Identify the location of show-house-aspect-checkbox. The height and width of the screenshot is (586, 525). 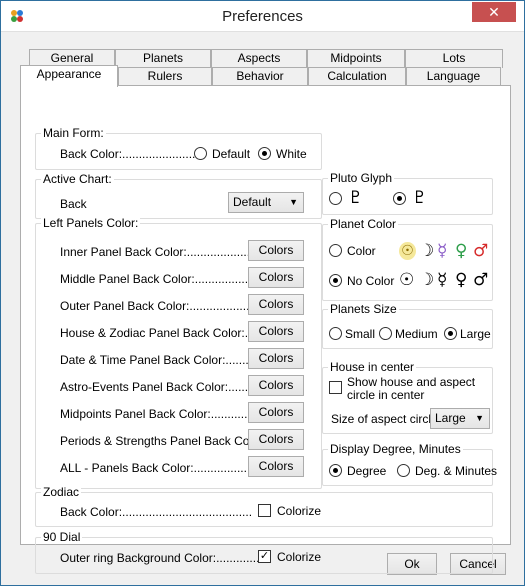
(335, 387).